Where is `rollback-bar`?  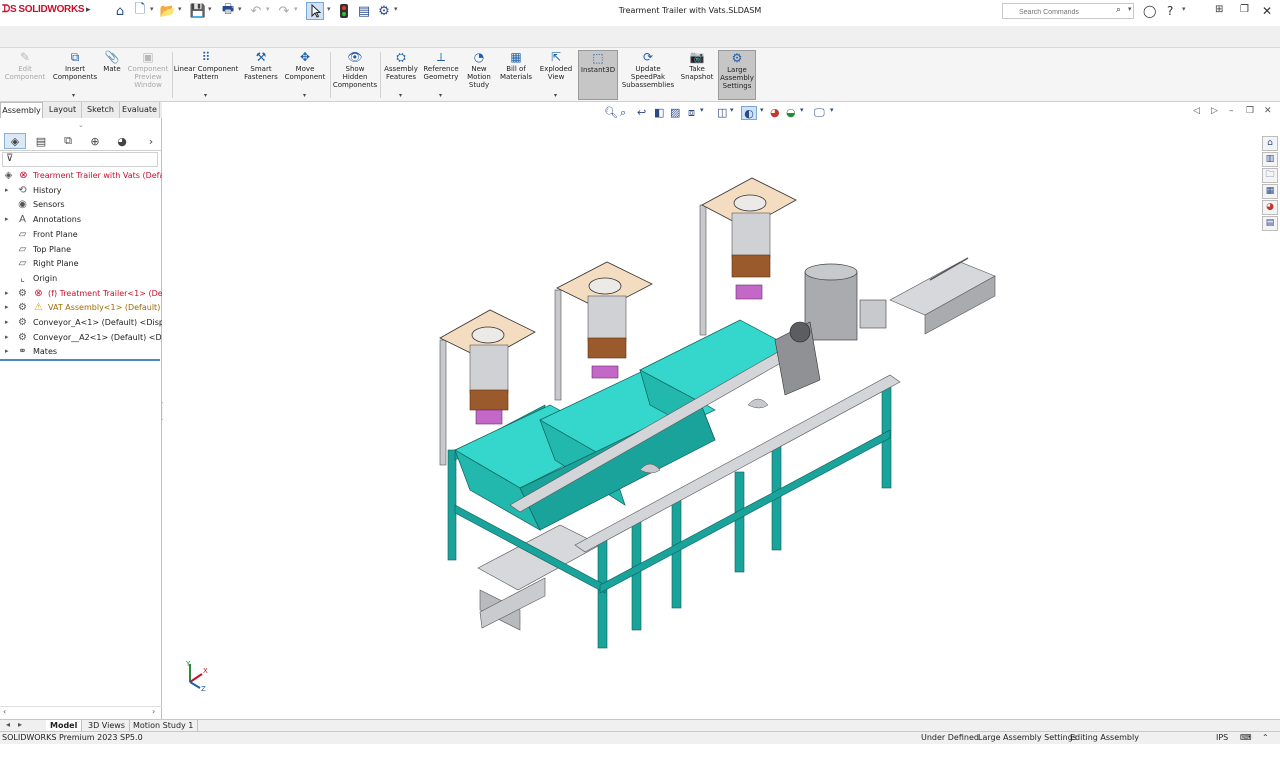 rollback-bar is located at coordinates (80, 360).